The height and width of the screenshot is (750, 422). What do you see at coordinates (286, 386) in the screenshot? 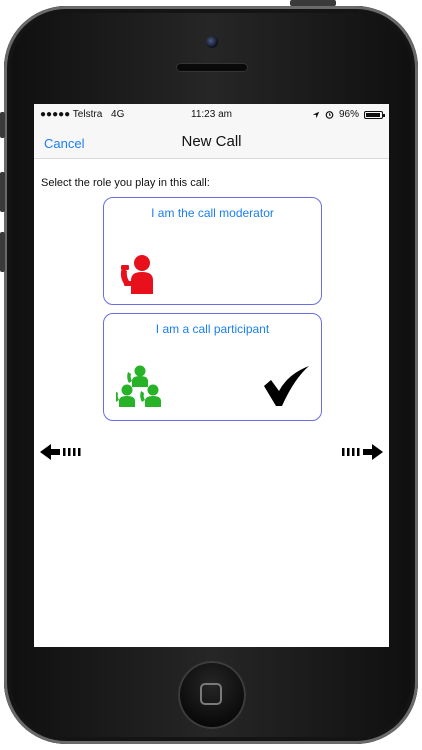
I see `selected-checkmark-icon` at bounding box center [286, 386].